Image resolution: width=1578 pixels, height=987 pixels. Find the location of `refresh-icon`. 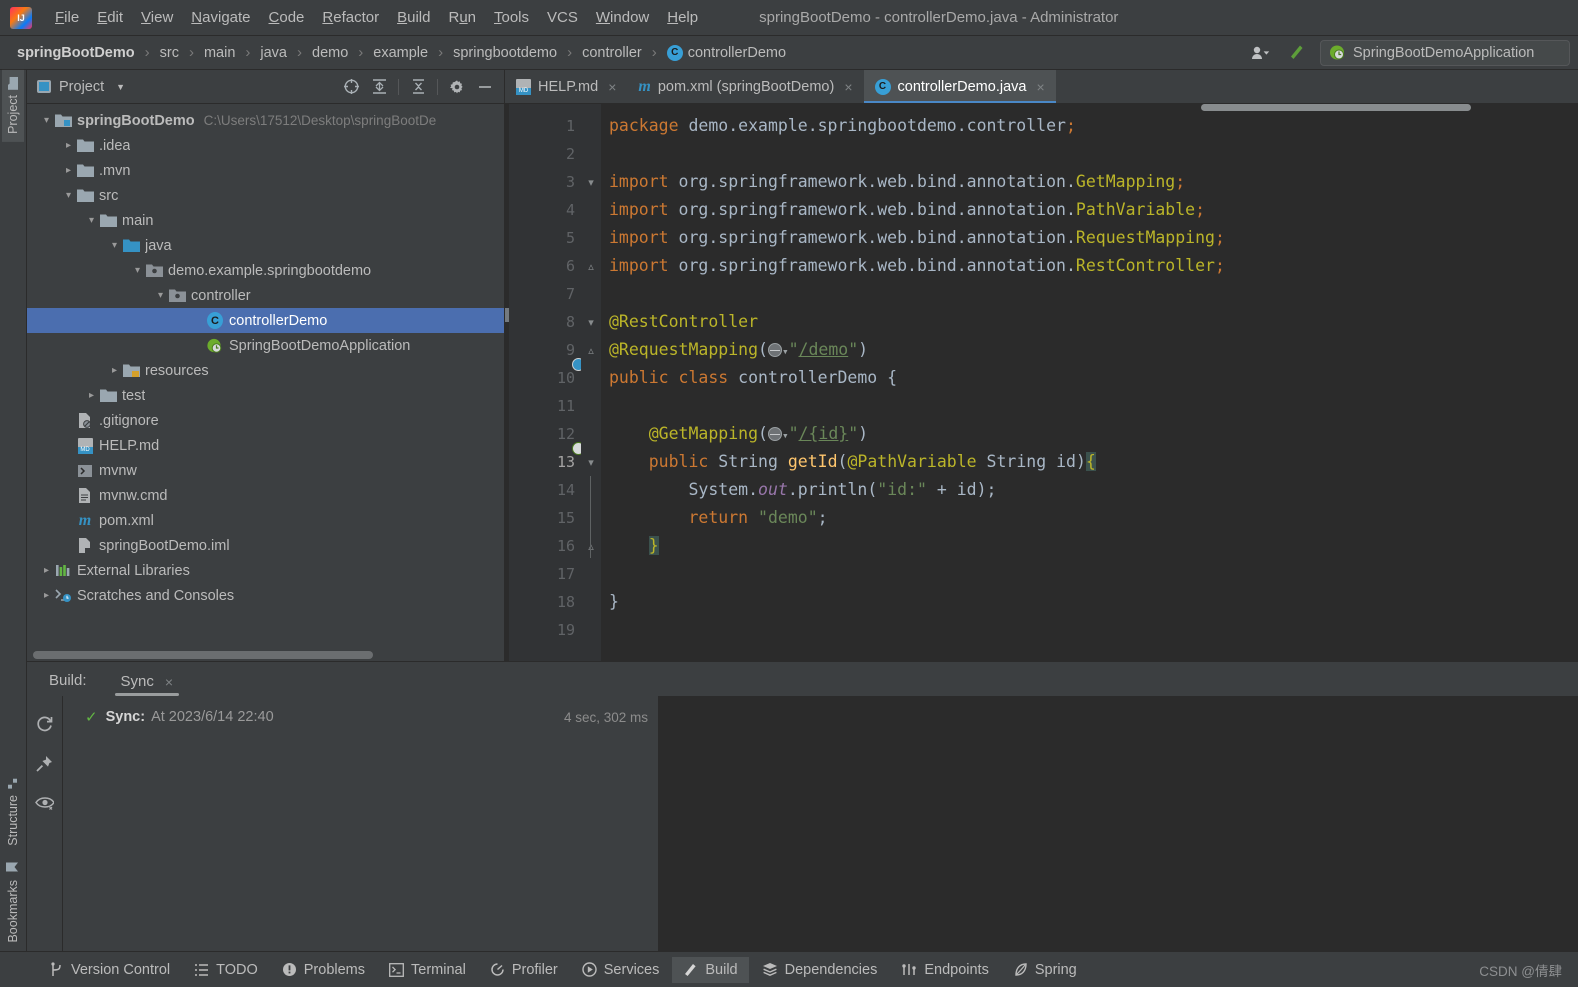

refresh-icon is located at coordinates (45, 723).